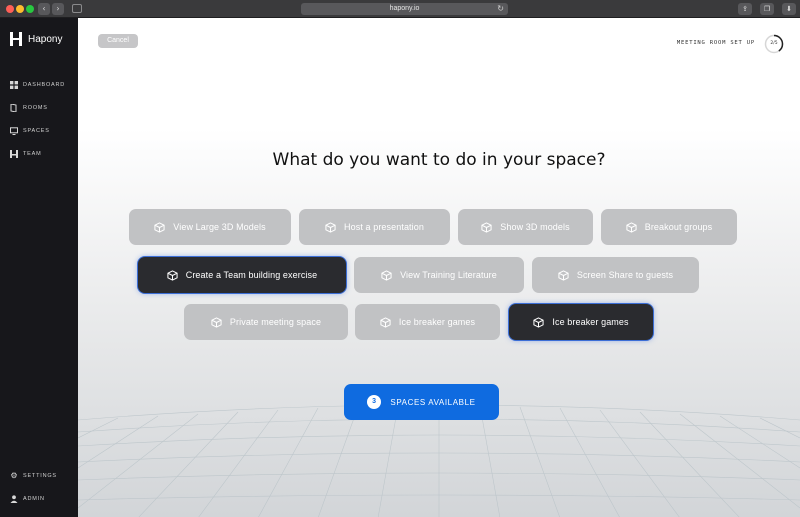  Describe the element at coordinates (767, 9) in the screenshot. I see `tabs-icon: ❐` at that location.